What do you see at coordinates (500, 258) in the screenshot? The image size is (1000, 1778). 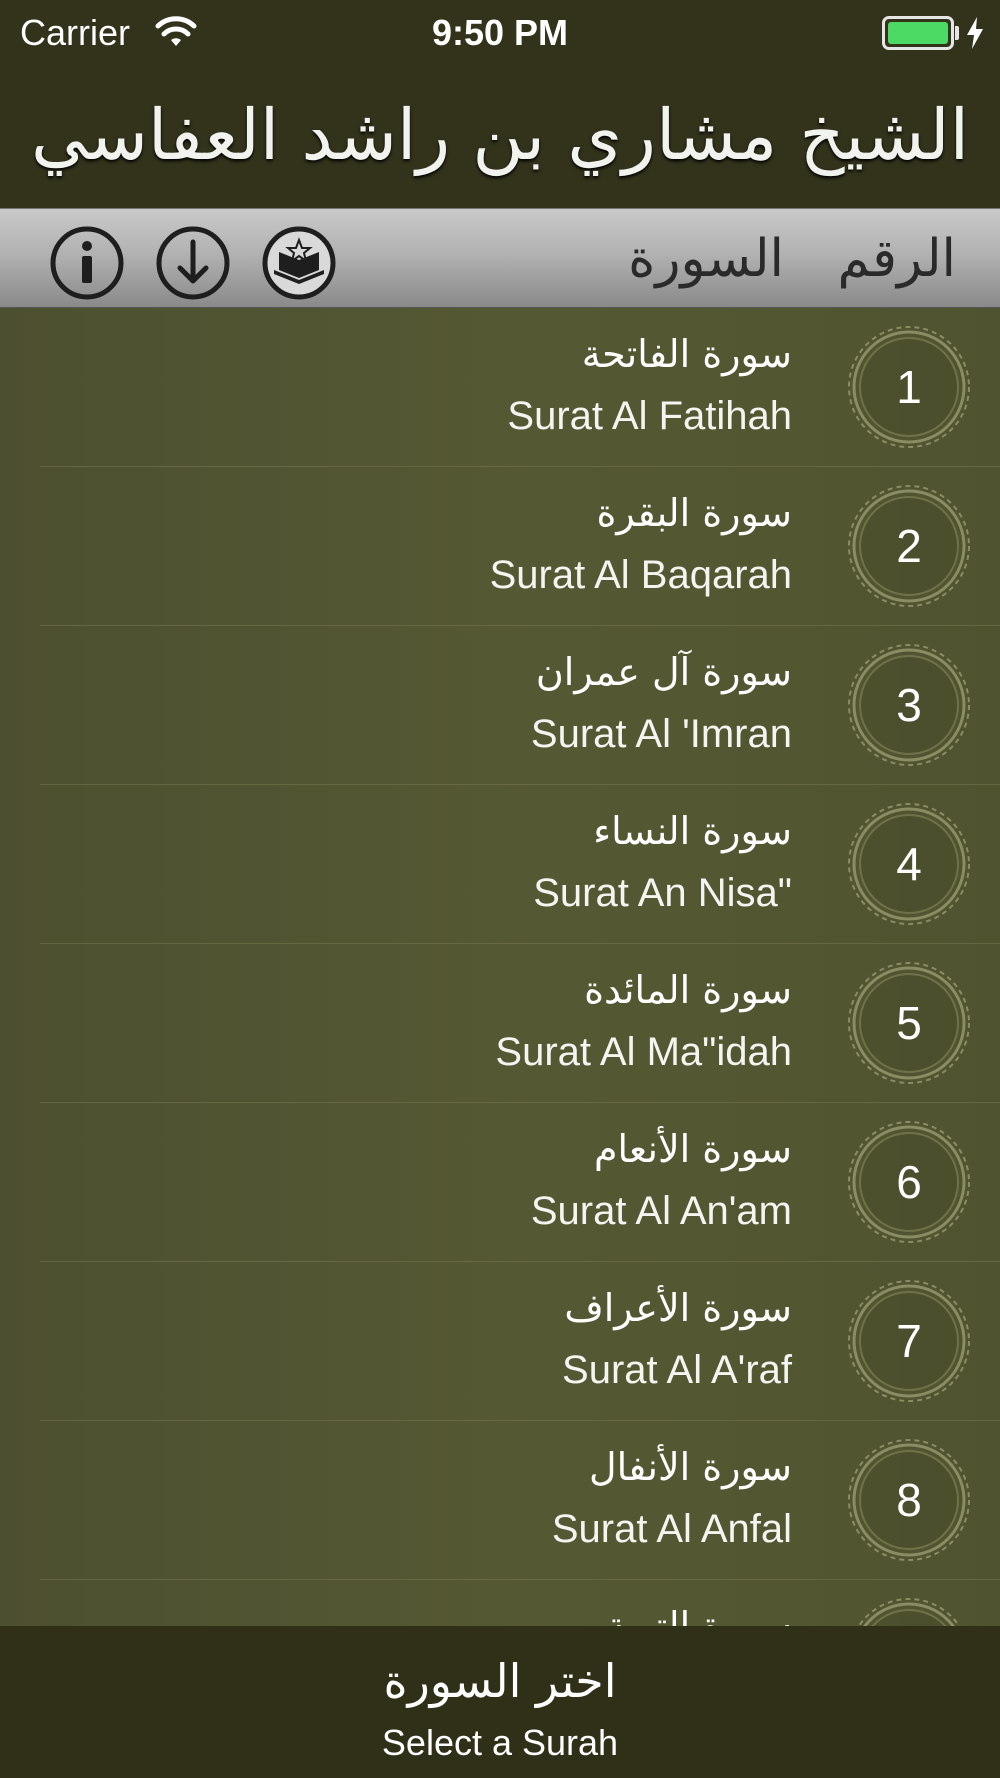 I see `column-header: السورة الرقم` at bounding box center [500, 258].